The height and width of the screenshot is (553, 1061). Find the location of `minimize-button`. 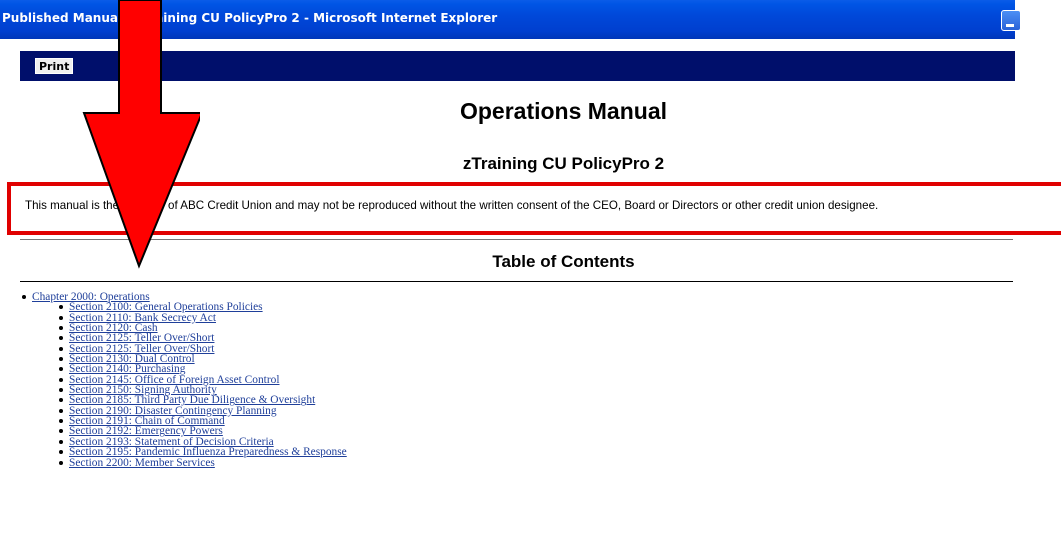

minimize-button is located at coordinates (1011, 20).